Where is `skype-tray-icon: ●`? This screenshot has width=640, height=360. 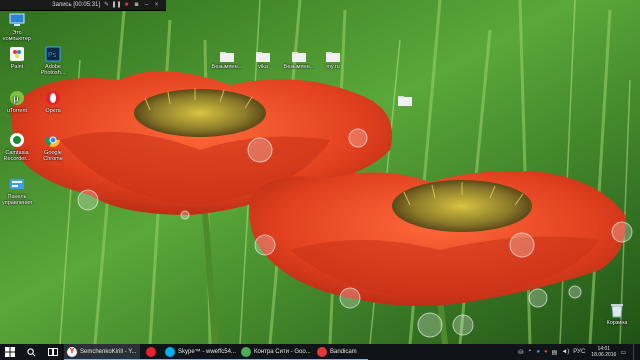
skype-tray-icon: ● is located at coordinates (538, 352).